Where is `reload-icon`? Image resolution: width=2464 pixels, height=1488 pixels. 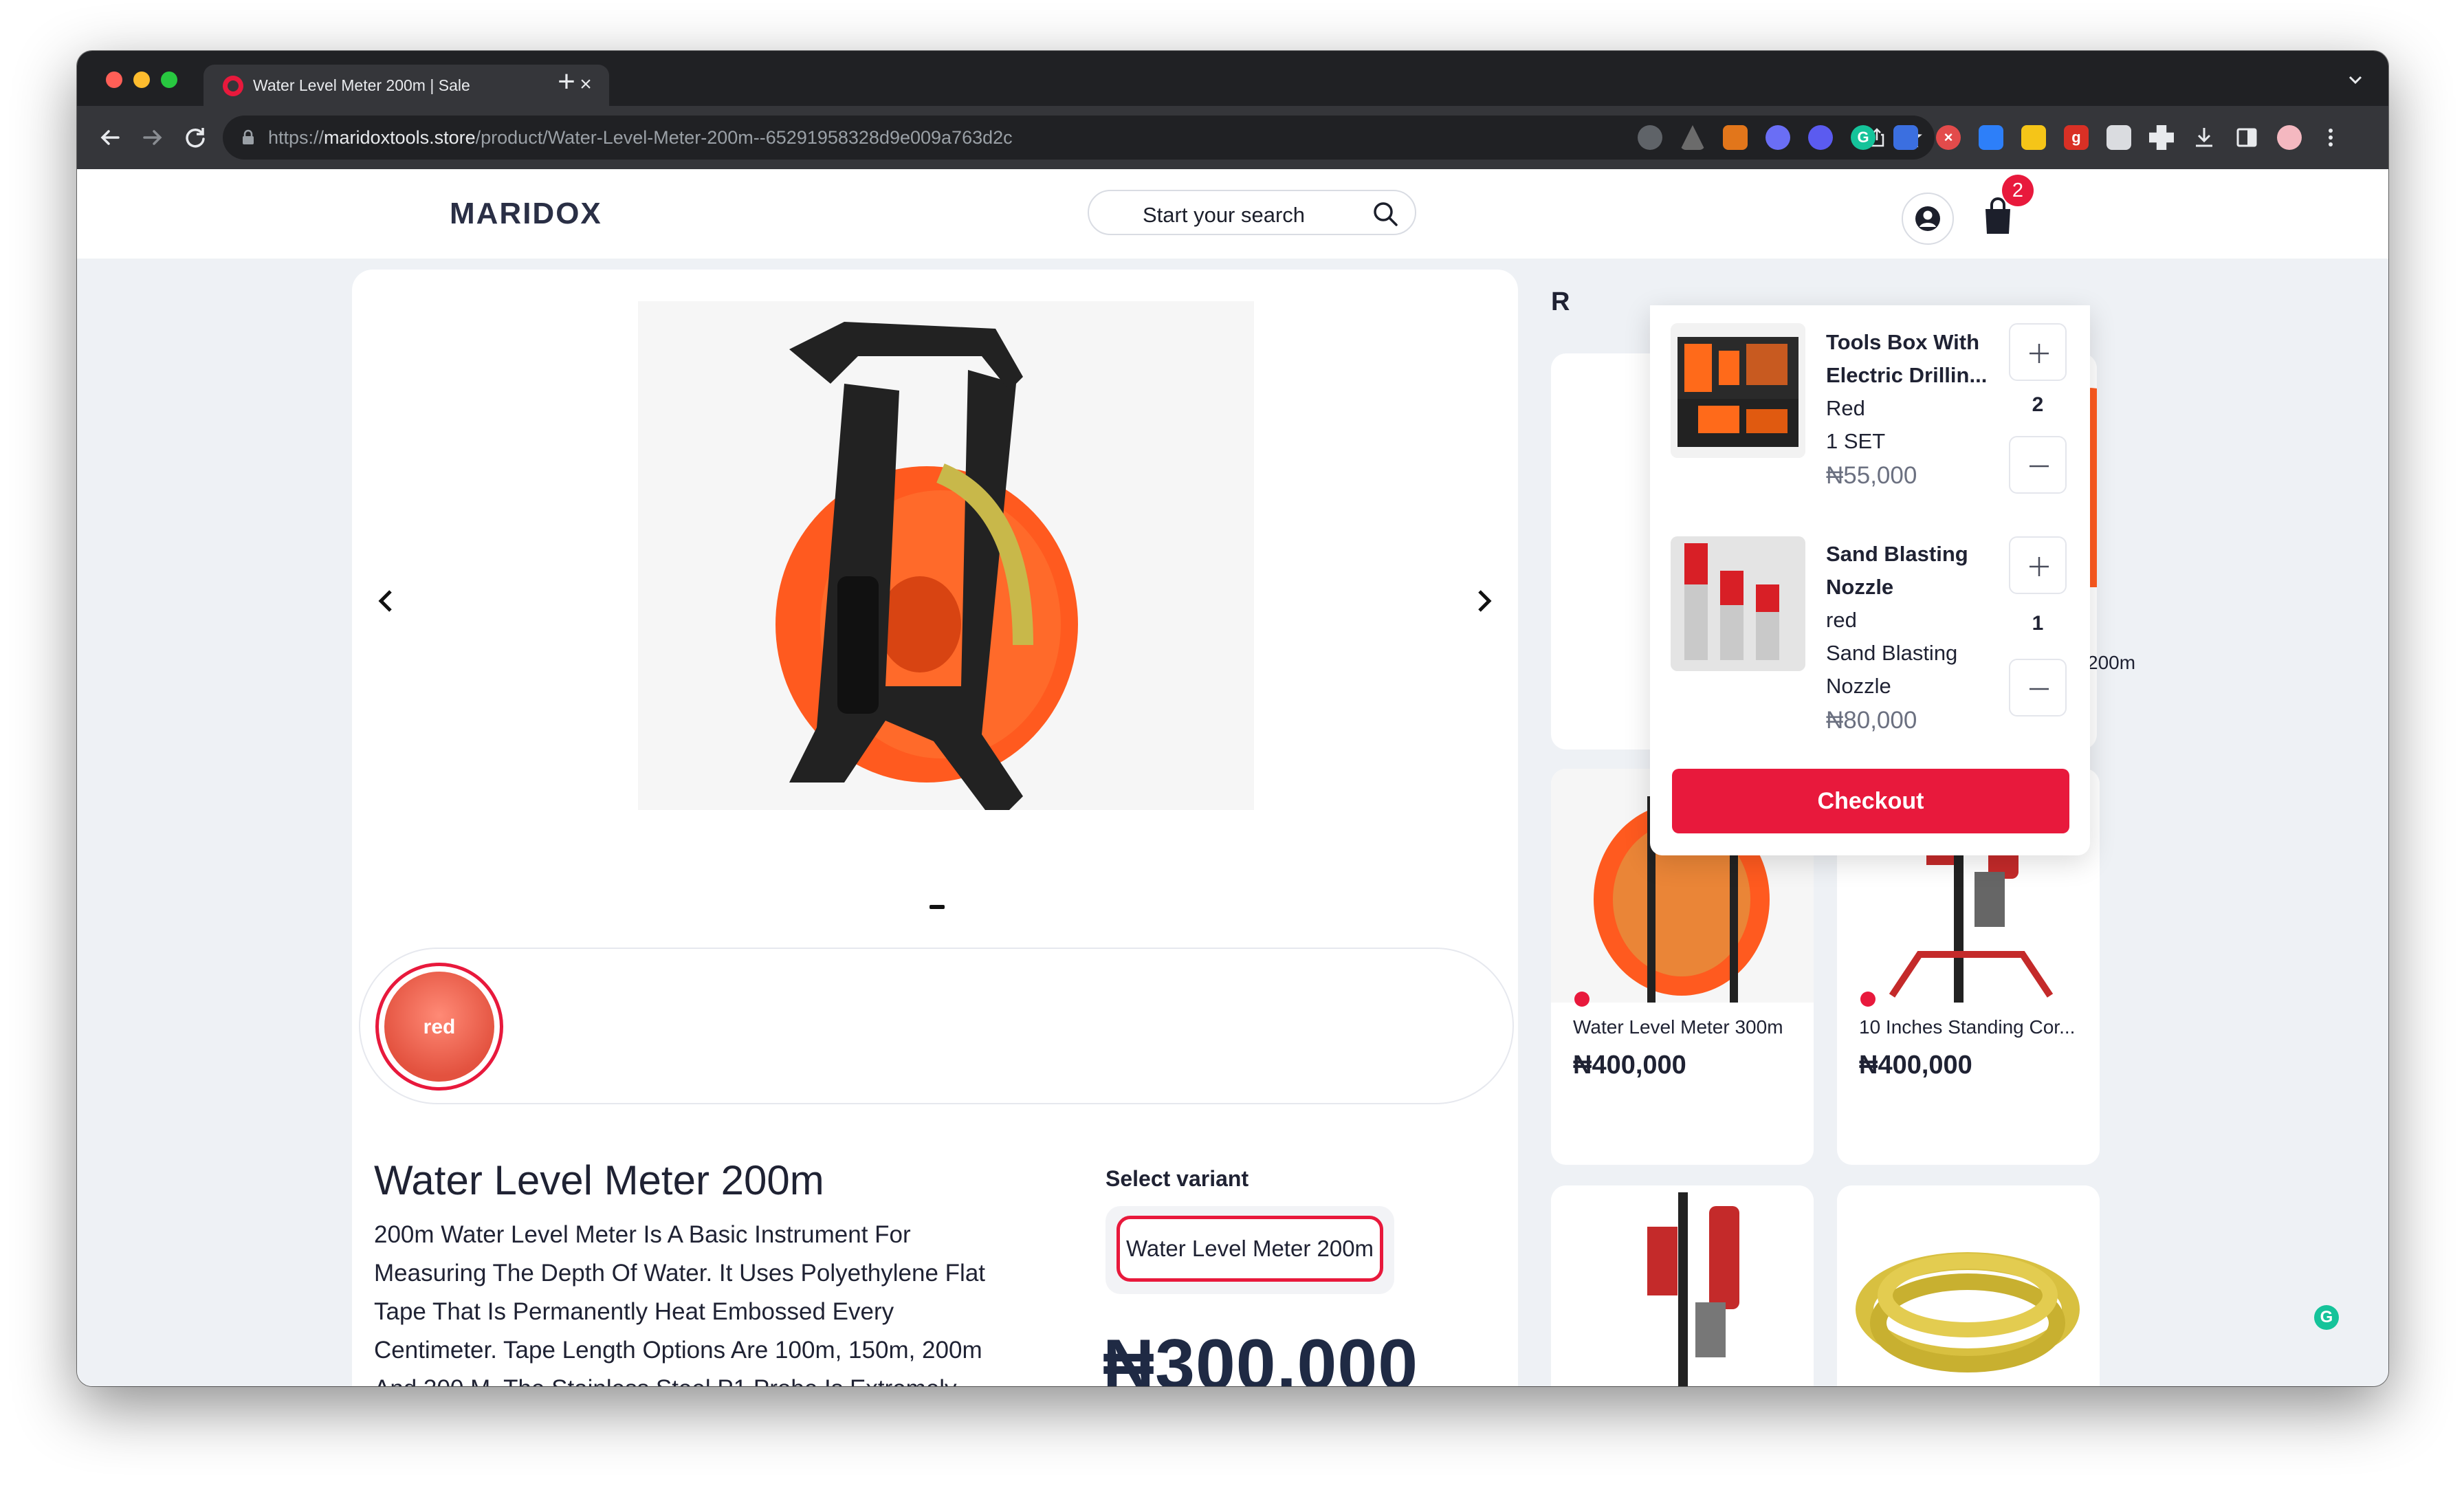 reload-icon is located at coordinates (195, 137).